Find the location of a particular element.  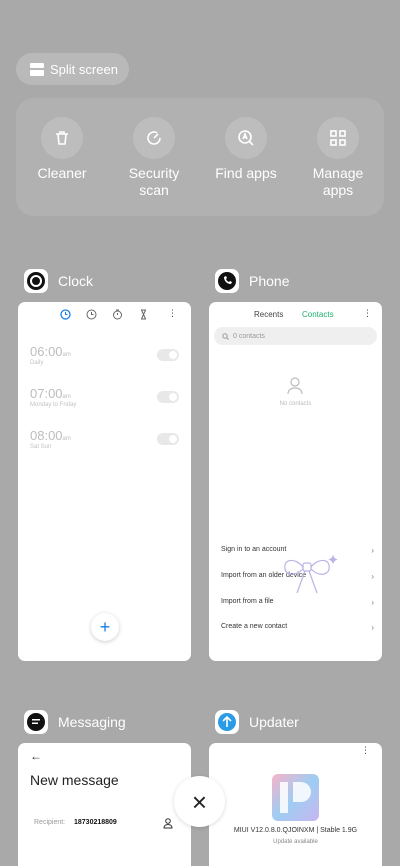

split-screen-label: Split screen is located at coordinates (84, 69).